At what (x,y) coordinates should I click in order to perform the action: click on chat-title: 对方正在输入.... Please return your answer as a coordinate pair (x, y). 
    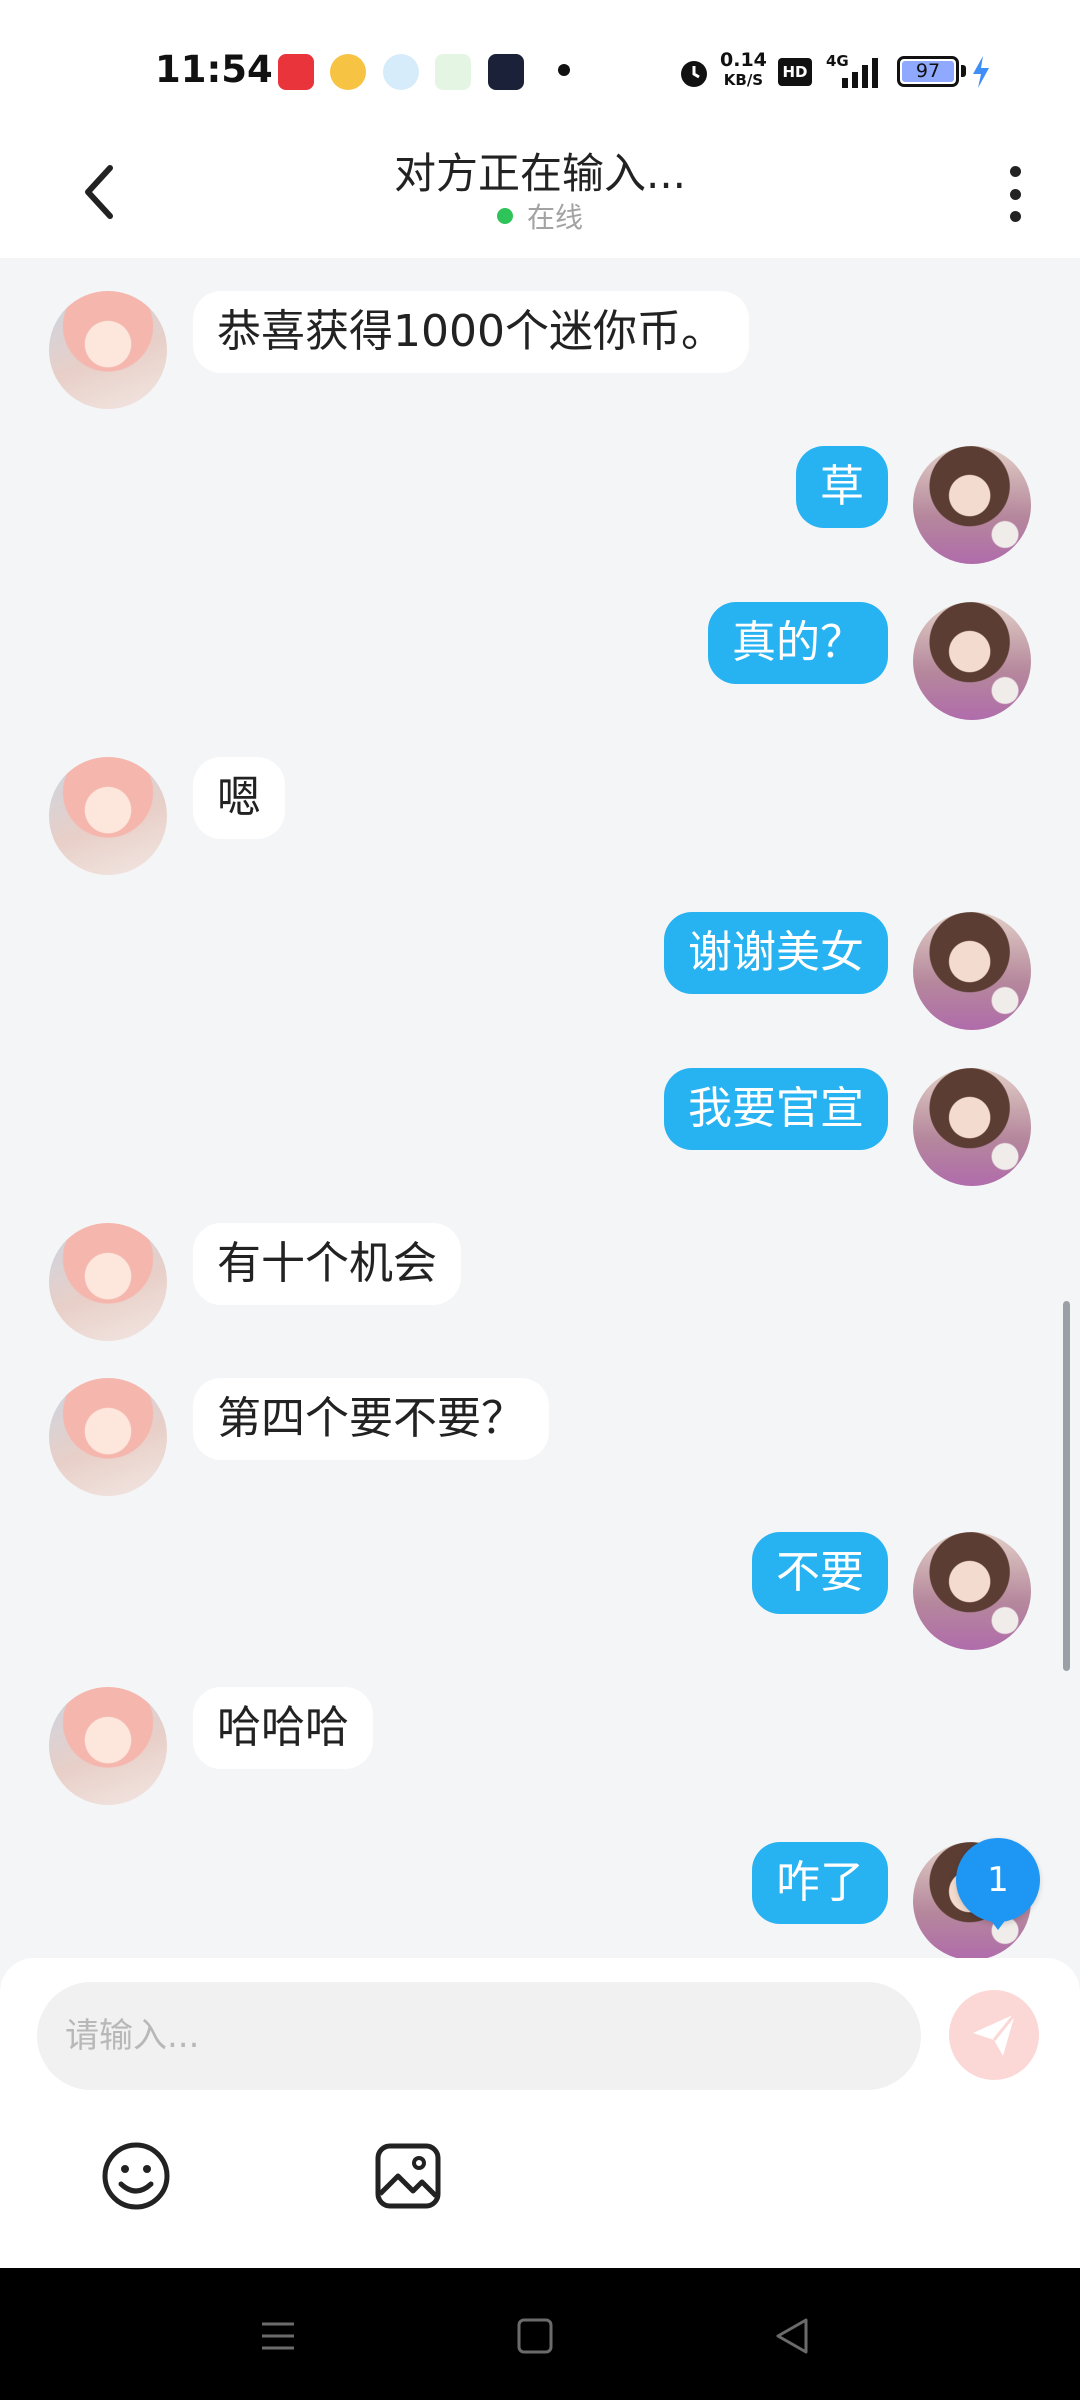
    Looking at the image, I should click on (540, 173).